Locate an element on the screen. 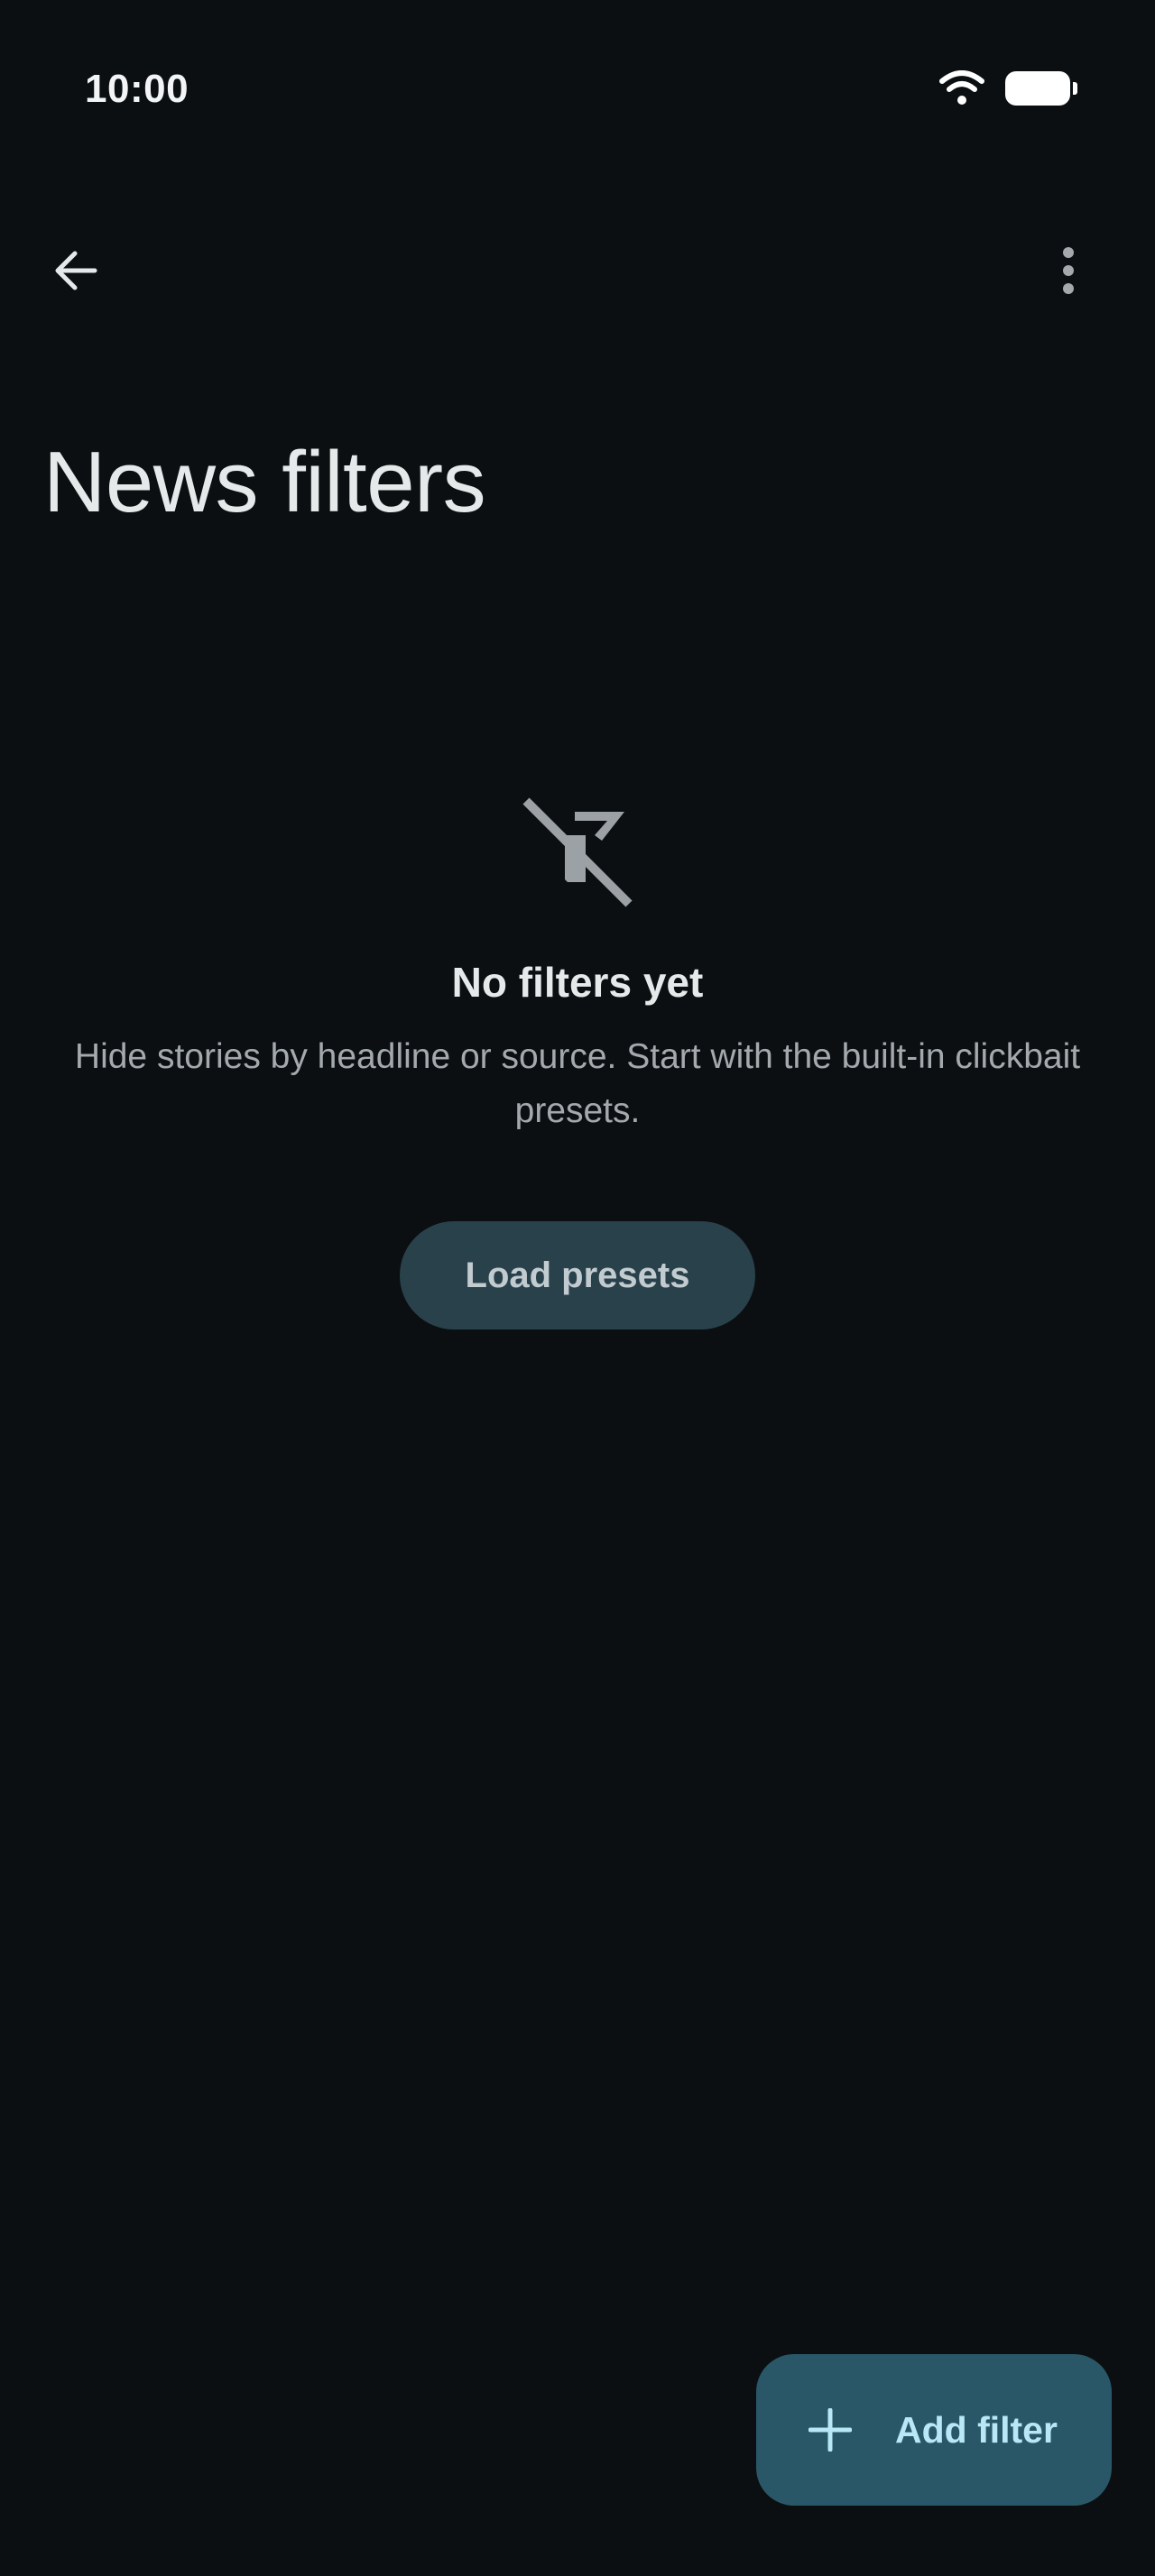 This screenshot has width=1155, height=2576. empty-state-title: No filters yet is located at coordinates (577, 982).